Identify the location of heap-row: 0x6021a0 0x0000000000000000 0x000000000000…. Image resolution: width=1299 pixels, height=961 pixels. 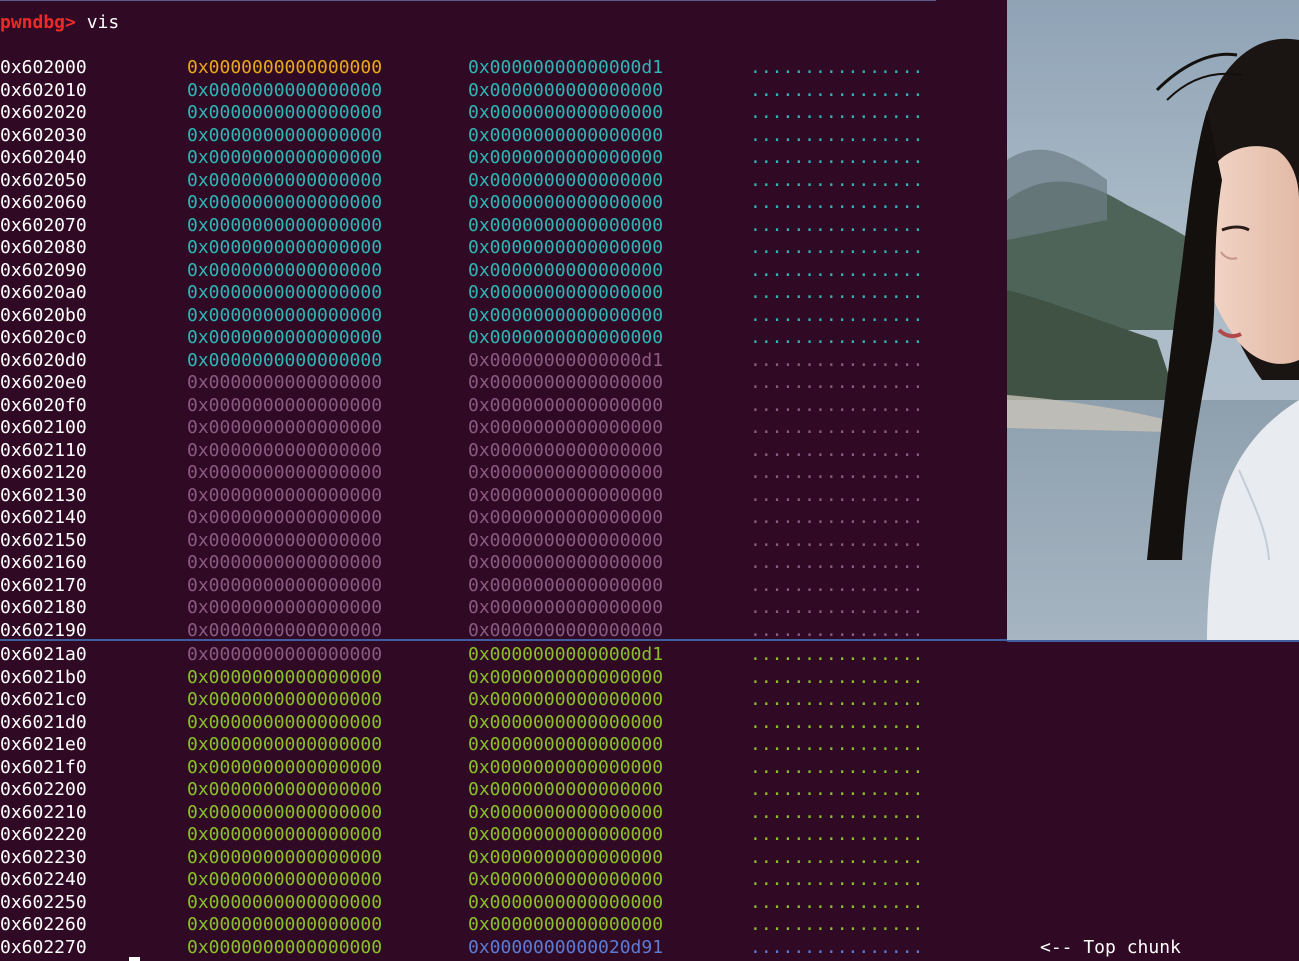
(649, 655).